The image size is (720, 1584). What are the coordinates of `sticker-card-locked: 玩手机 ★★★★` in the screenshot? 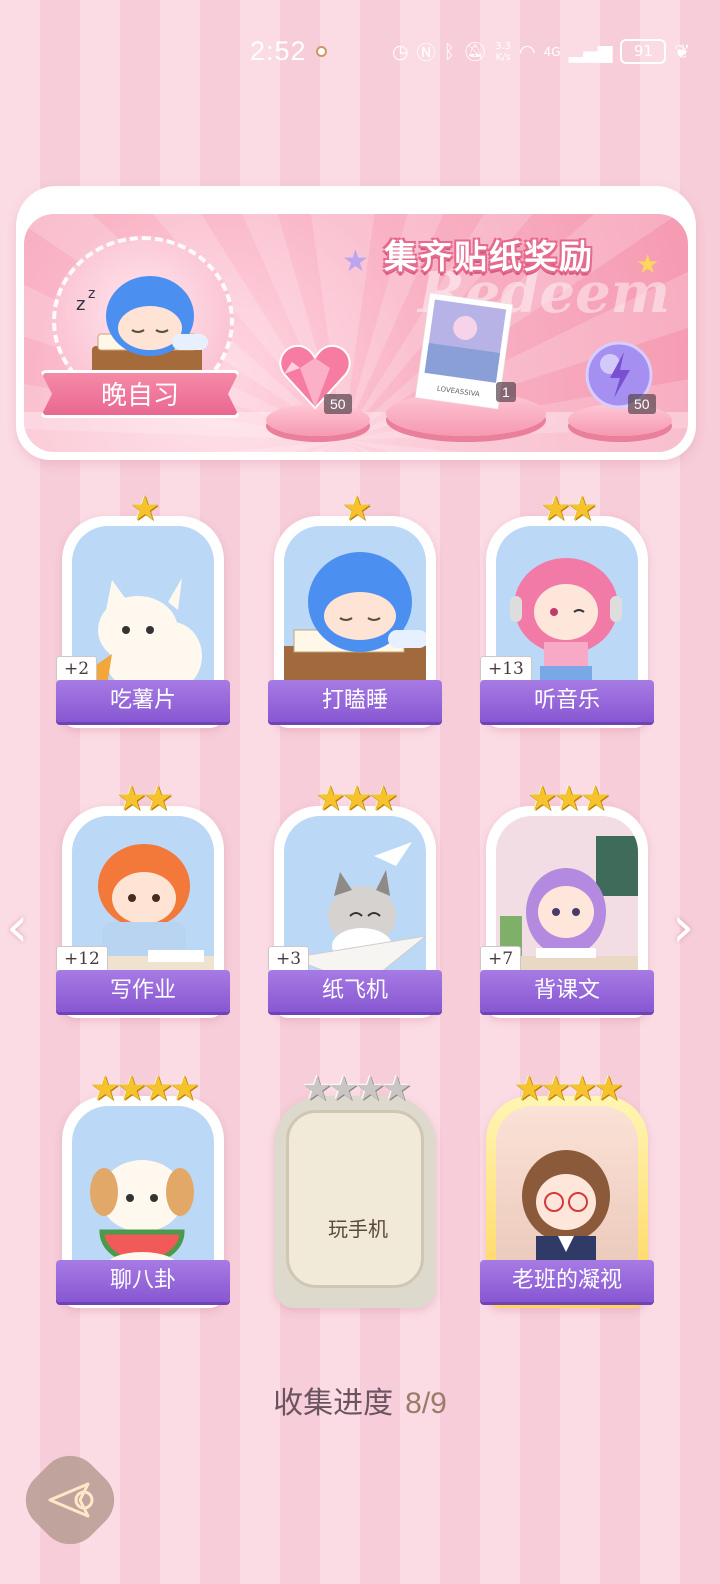 It's located at (355, 1192).